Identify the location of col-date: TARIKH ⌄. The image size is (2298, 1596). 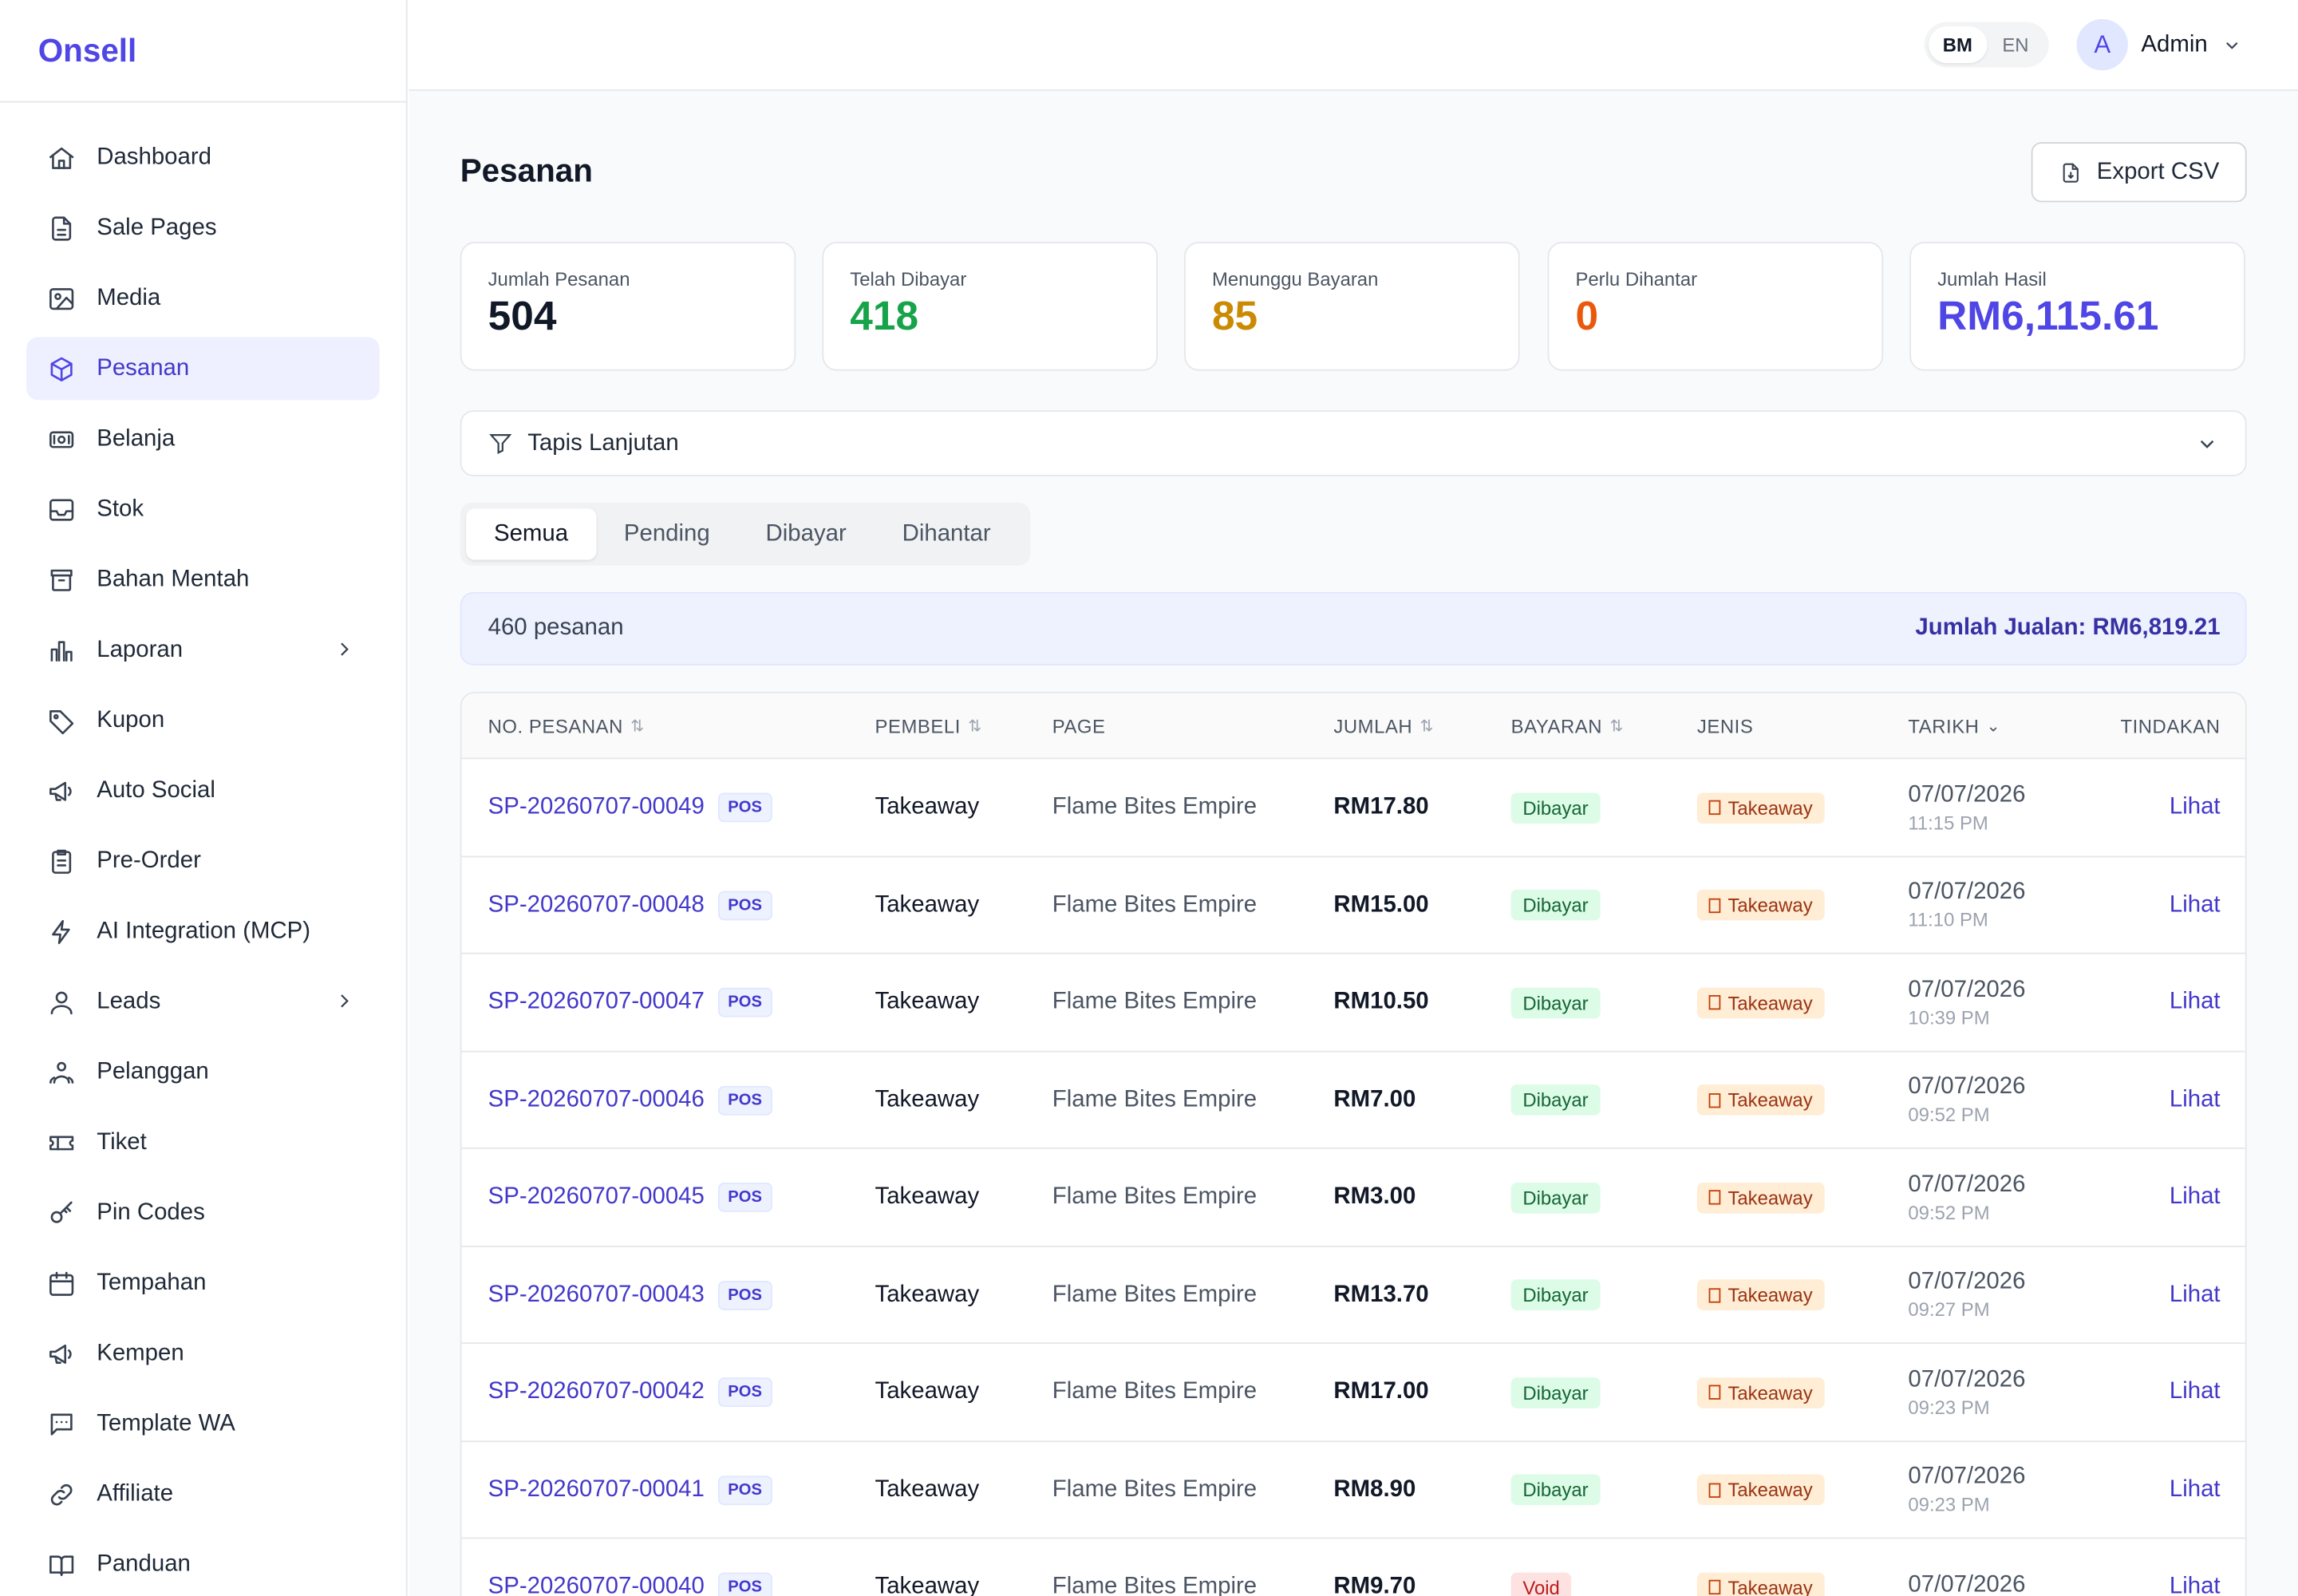
(1954, 726).